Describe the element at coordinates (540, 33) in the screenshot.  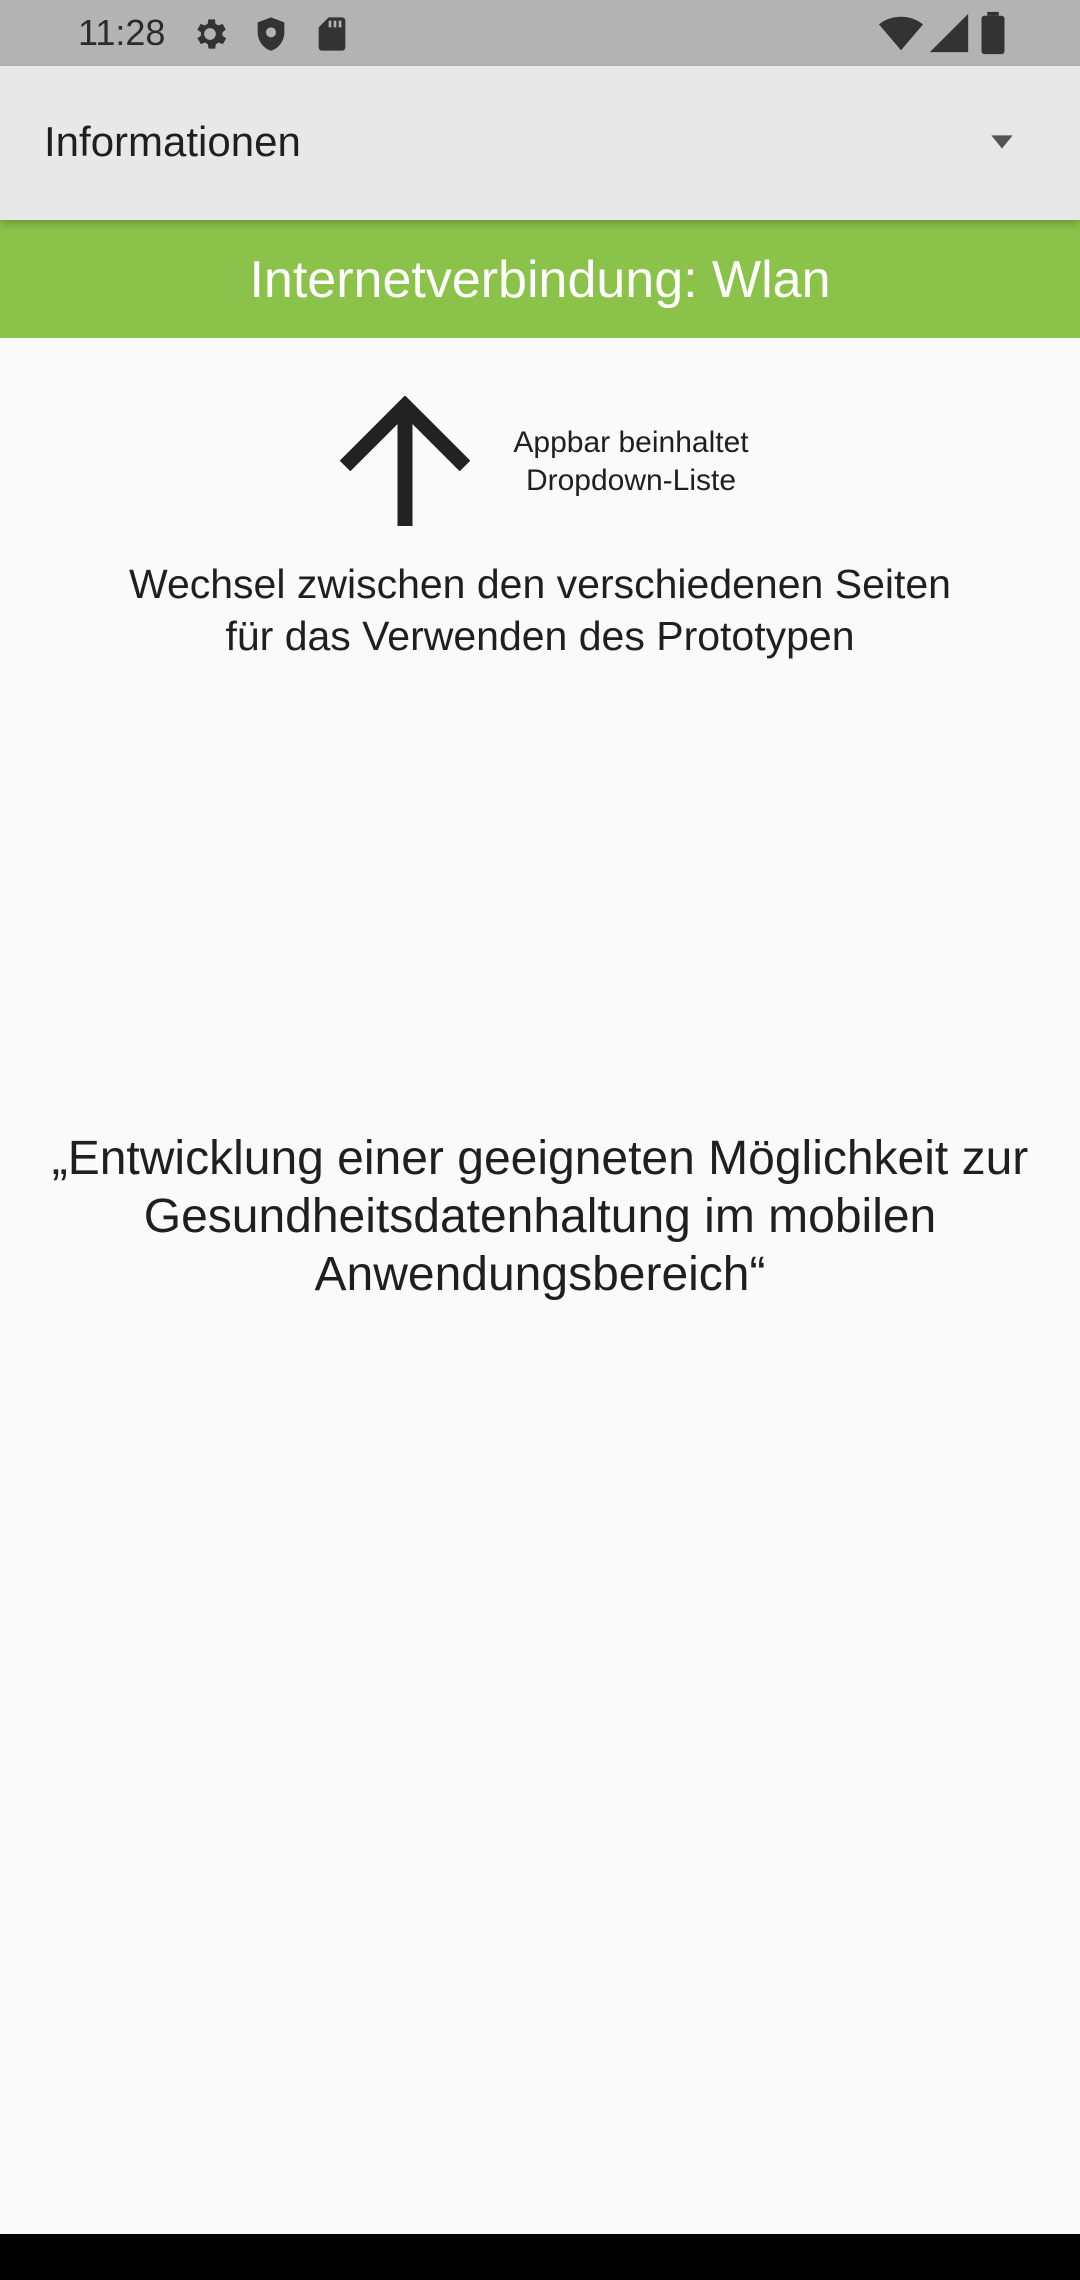
I see `status-bar: 11:28` at that location.